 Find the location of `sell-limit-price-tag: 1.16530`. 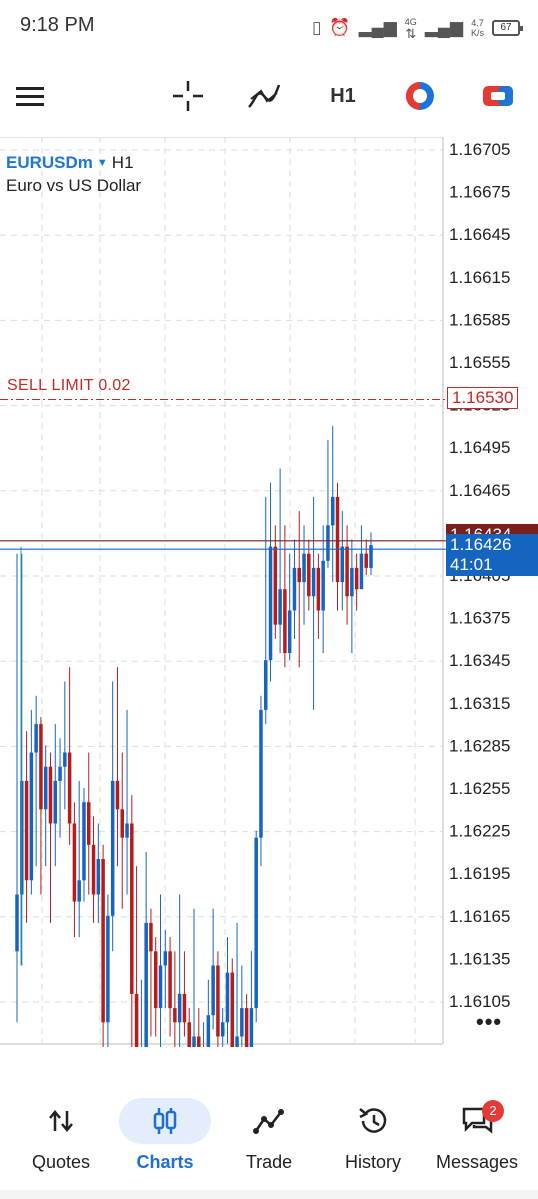

sell-limit-price-tag: 1.16530 is located at coordinates (483, 398).